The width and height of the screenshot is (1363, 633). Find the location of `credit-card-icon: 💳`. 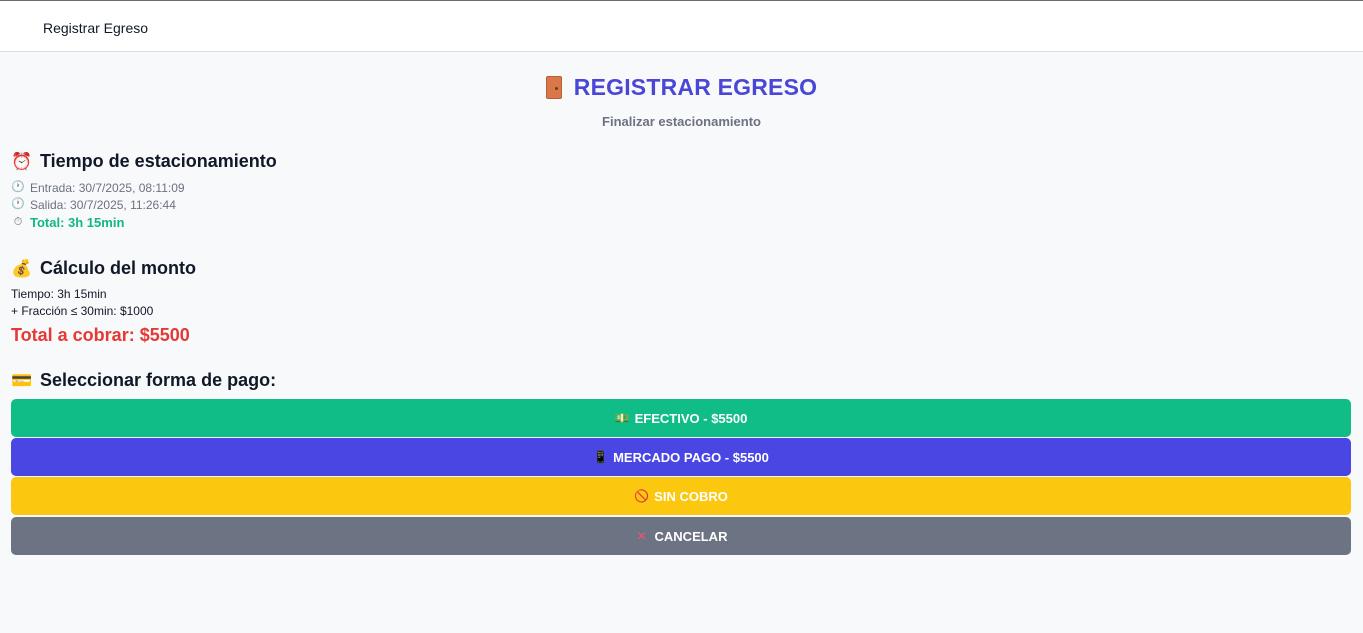

credit-card-icon: 💳 is located at coordinates (22, 380).